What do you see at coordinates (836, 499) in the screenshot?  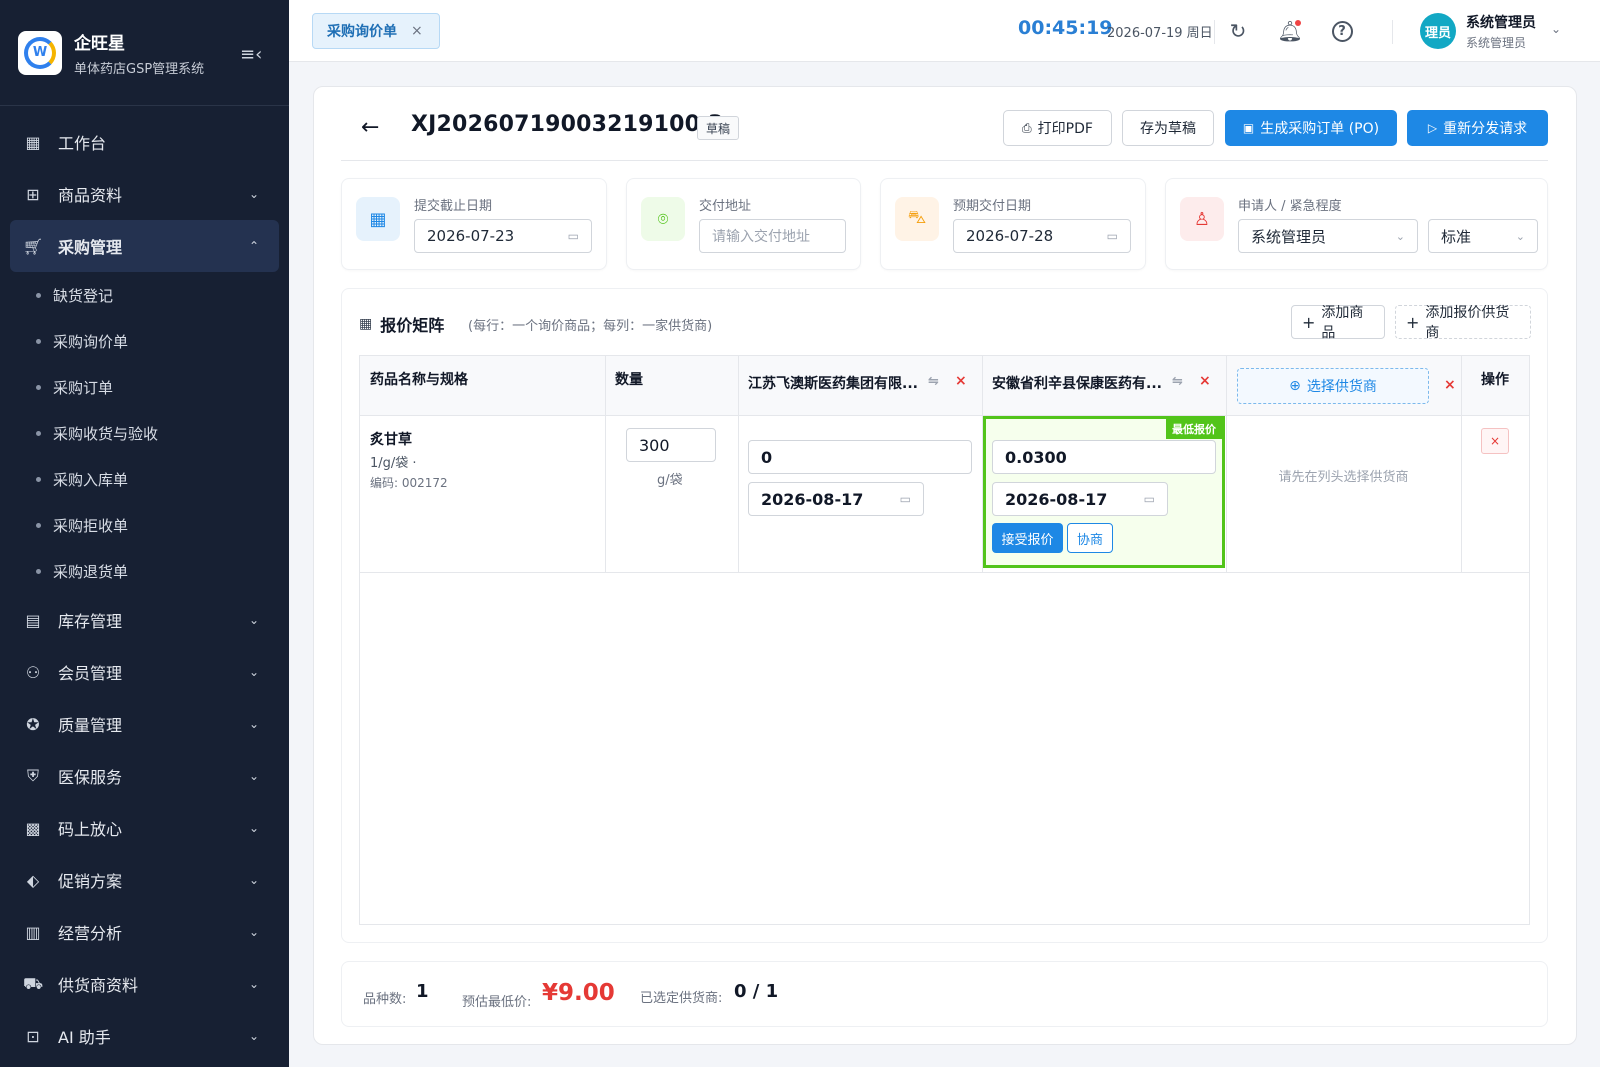 I see `supplier-1-date-input: 2026-08-17 ▭` at bounding box center [836, 499].